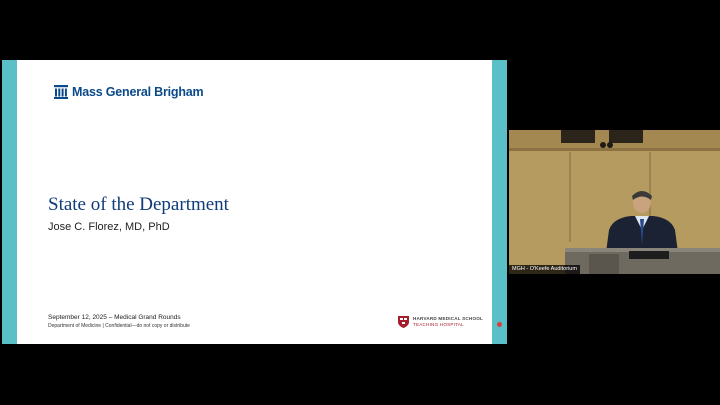 The width and height of the screenshot is (720, 405). I want to click on auditorium-scene, so click(614, 202).